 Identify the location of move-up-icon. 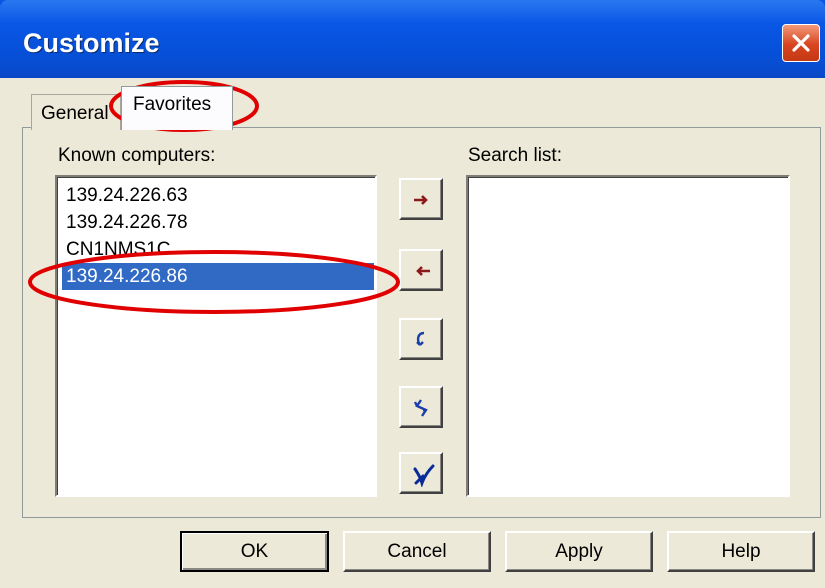
(420, 338).